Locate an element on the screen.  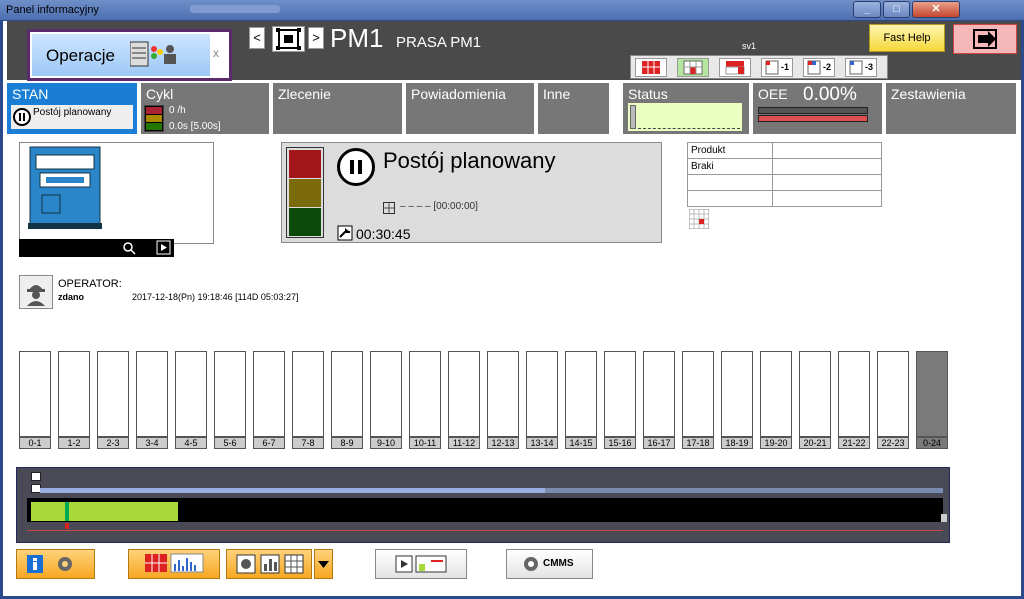
exit-button is located at coordinates (985, 39).